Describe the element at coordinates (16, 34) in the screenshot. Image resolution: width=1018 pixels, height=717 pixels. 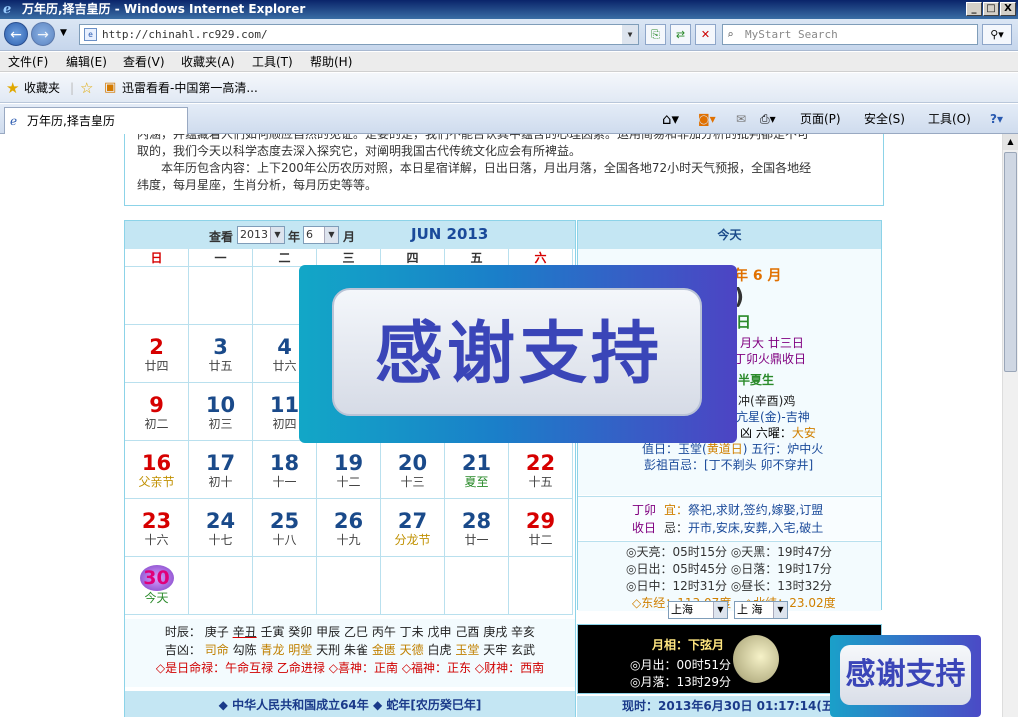
I see `back-button: ←` at that location.